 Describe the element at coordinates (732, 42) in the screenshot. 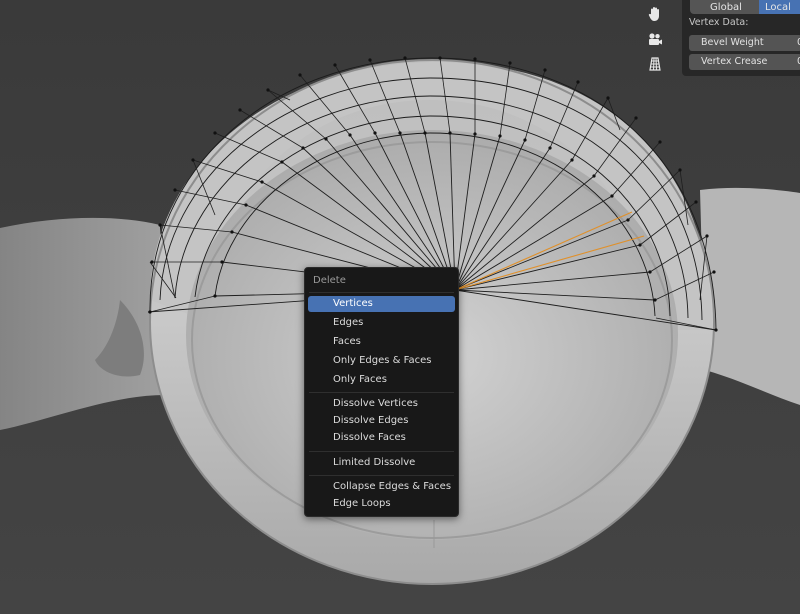

I see `bevel-weight-label: Bevel Weight` at that location.